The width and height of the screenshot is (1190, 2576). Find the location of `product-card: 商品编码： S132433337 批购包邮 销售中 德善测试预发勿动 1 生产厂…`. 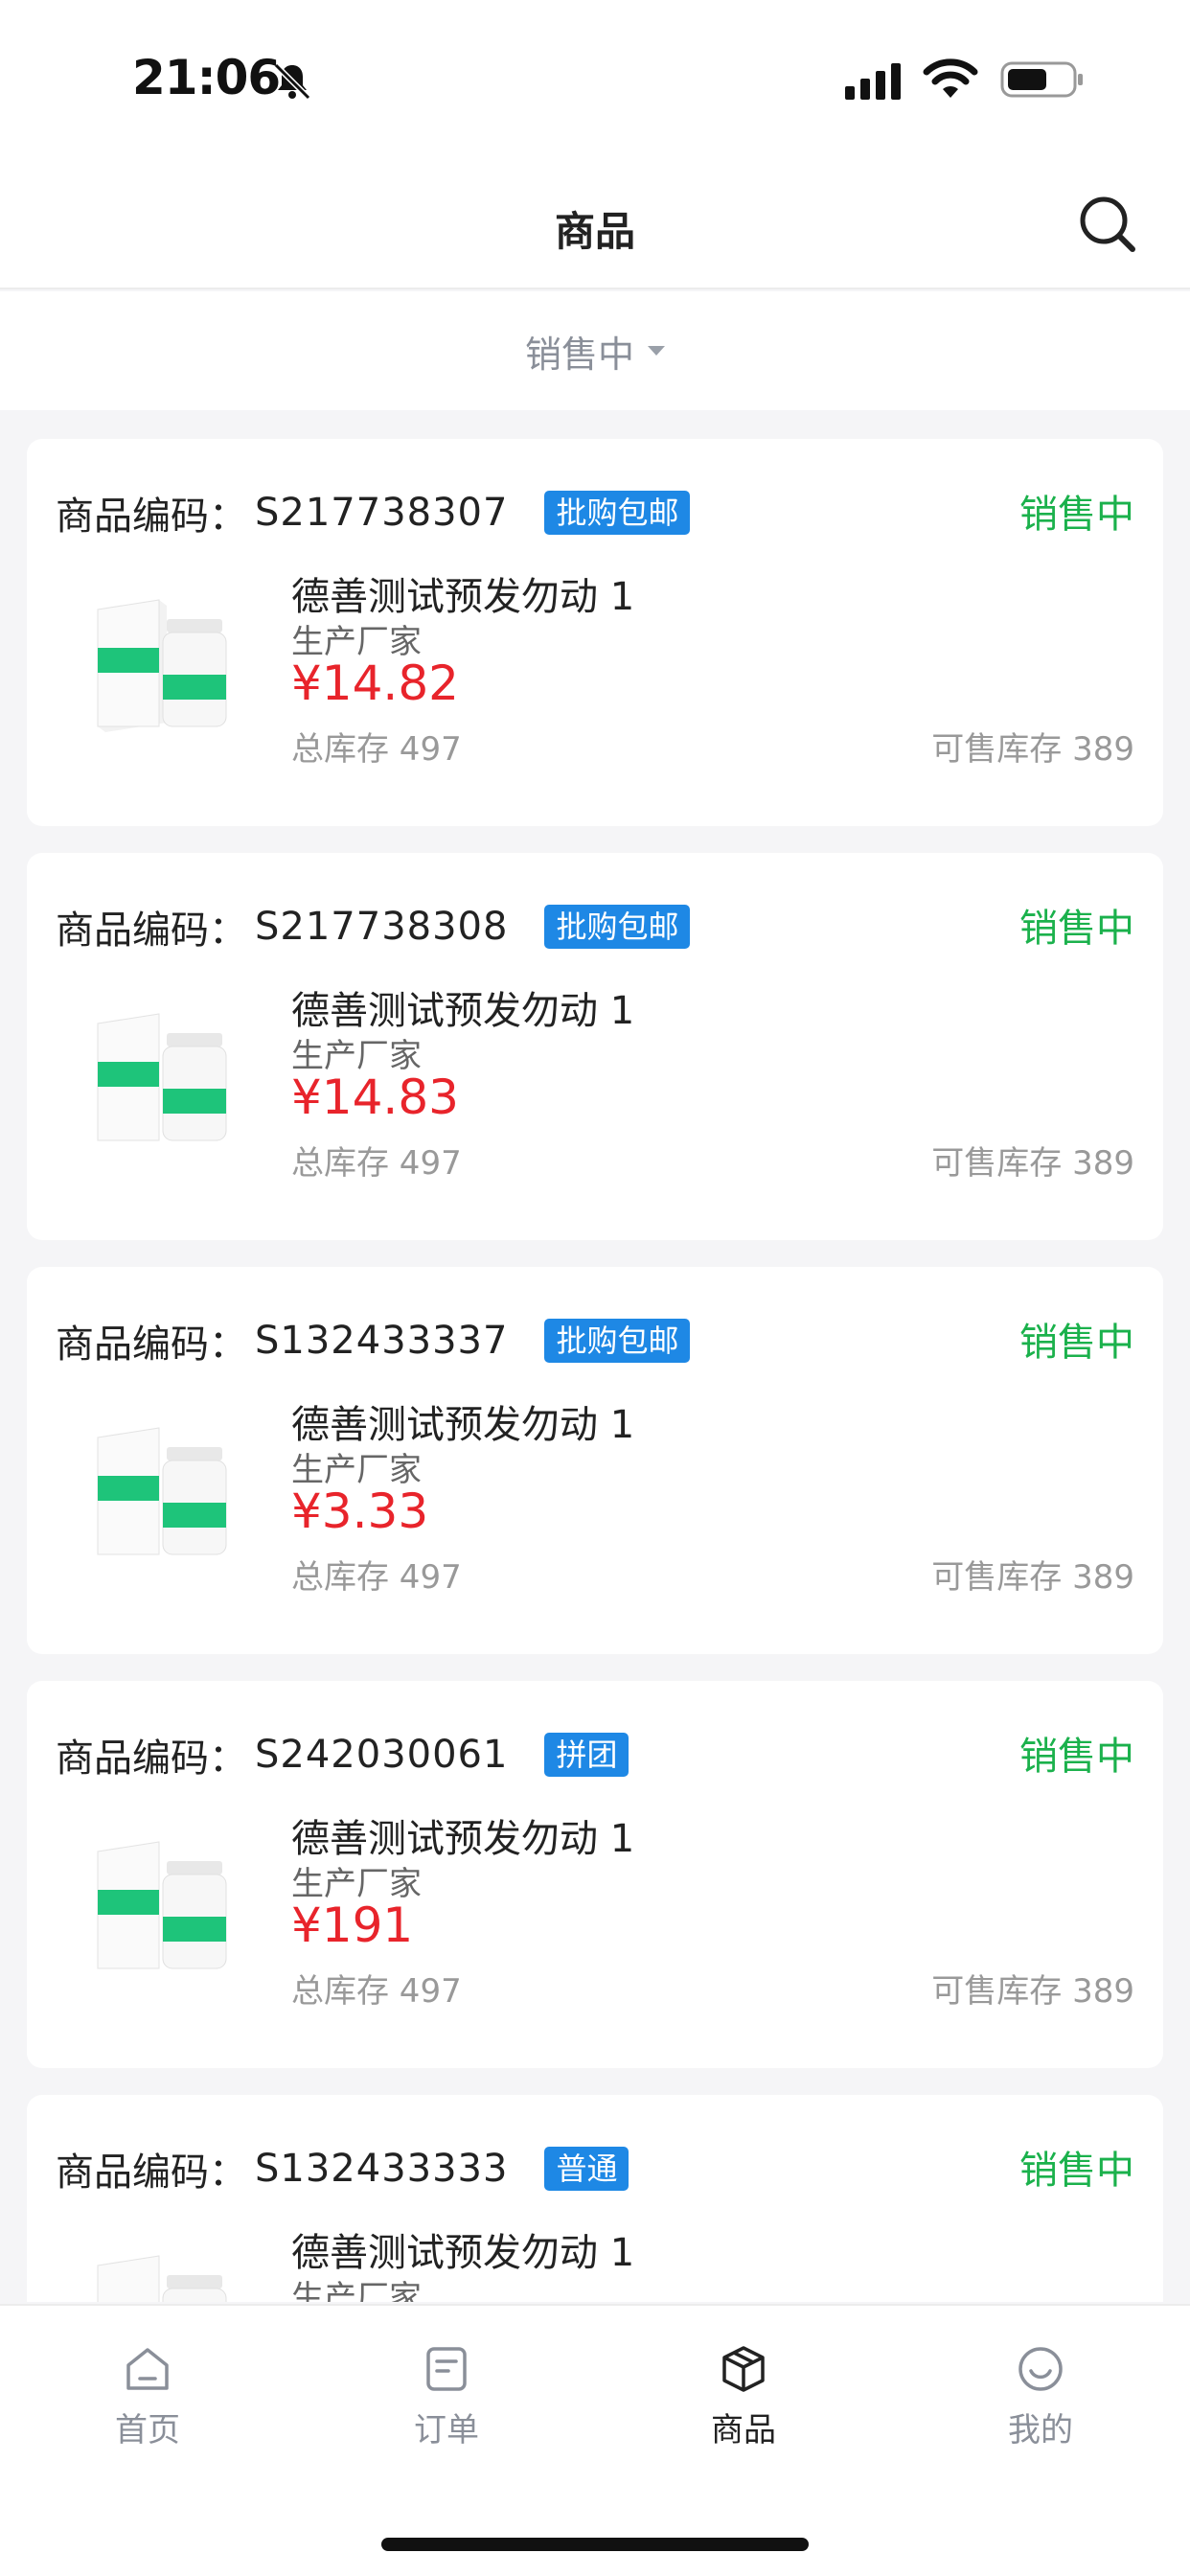

product-card: 商品编码： S132433337 批购包邮 销售中 德善测试预发勿动 1 生产厂… is located at coordinates (595, 1460).